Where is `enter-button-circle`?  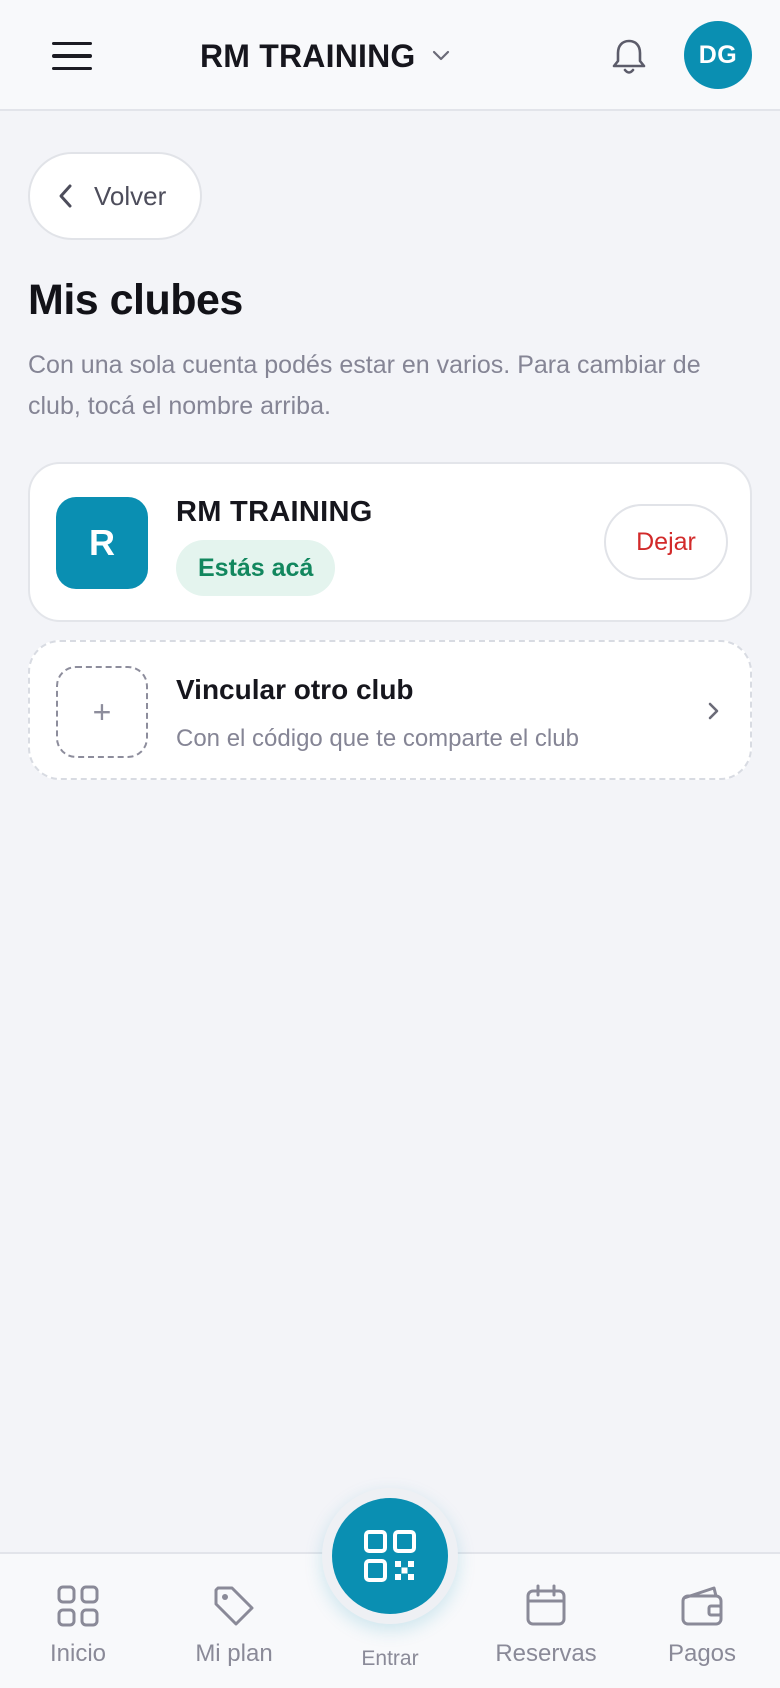 enter-button-circle is located at coordinates (390, 1556).